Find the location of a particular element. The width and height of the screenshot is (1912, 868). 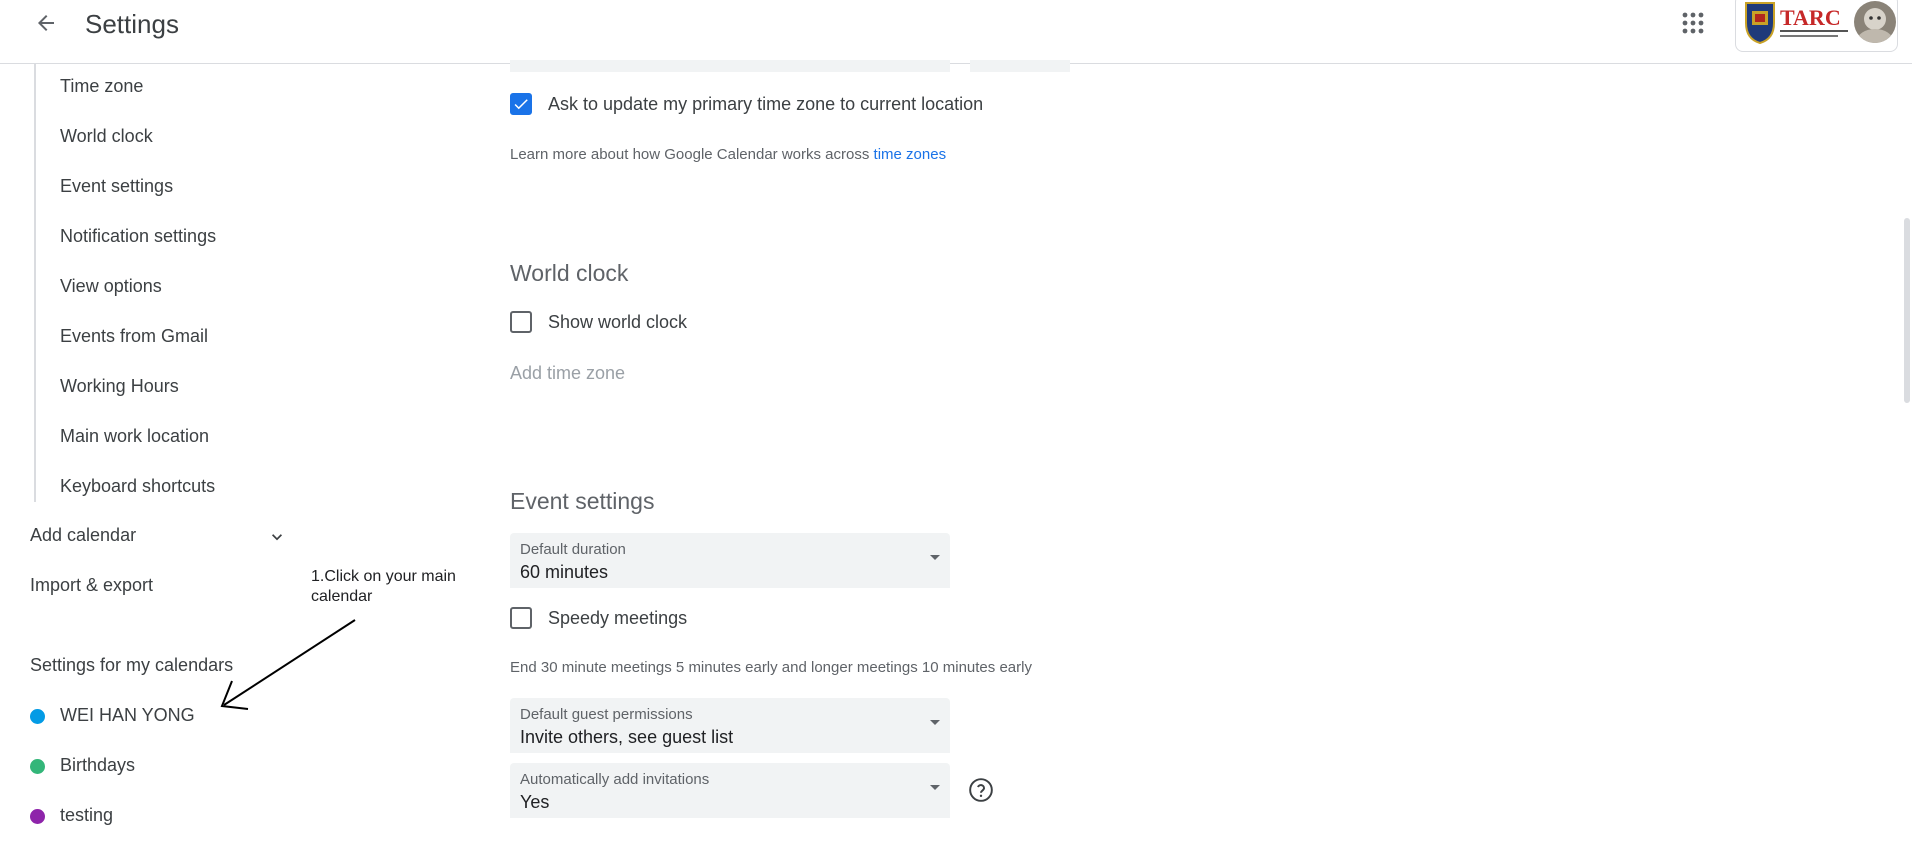

account-chip: TARC is located at coordinates (1816, 26).